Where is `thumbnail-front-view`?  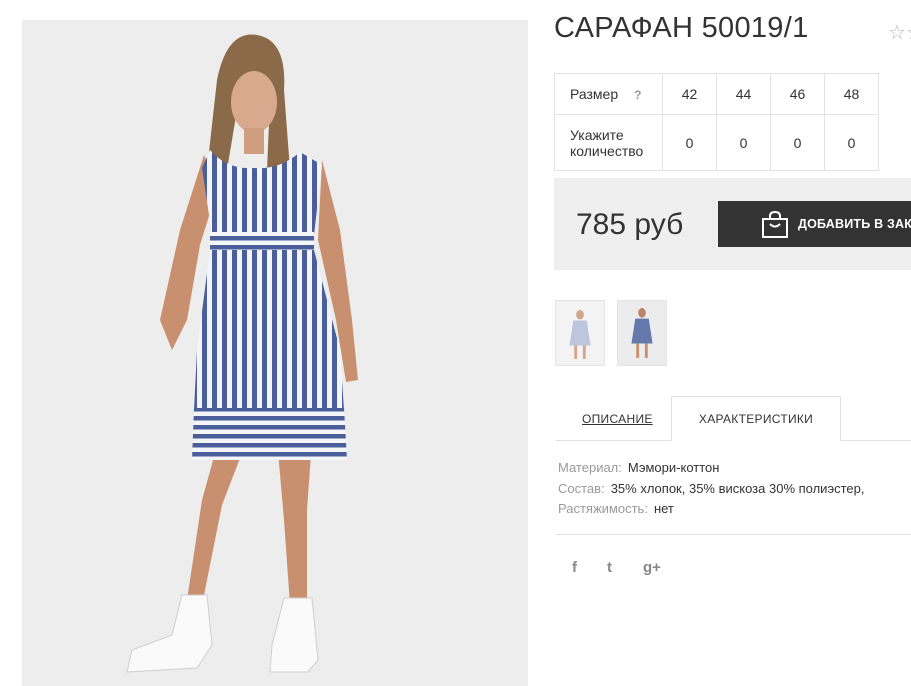 thumbnail-front-view is located at coordinates (580, 333).